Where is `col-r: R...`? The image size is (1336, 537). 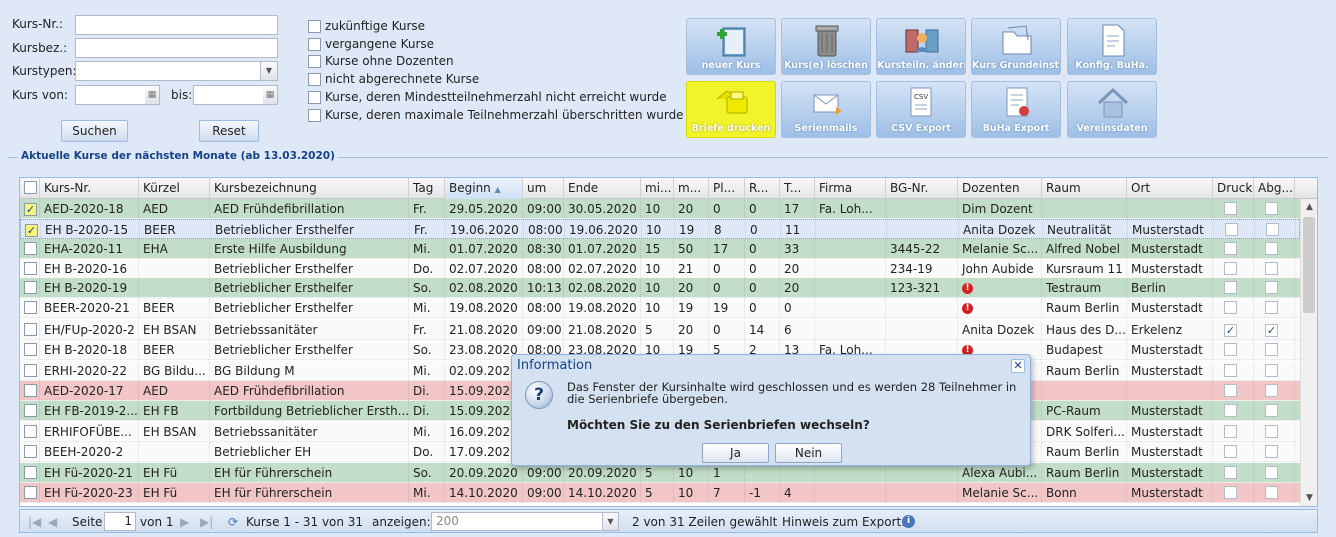 col-r: R... is located at coordinates (762, 188).